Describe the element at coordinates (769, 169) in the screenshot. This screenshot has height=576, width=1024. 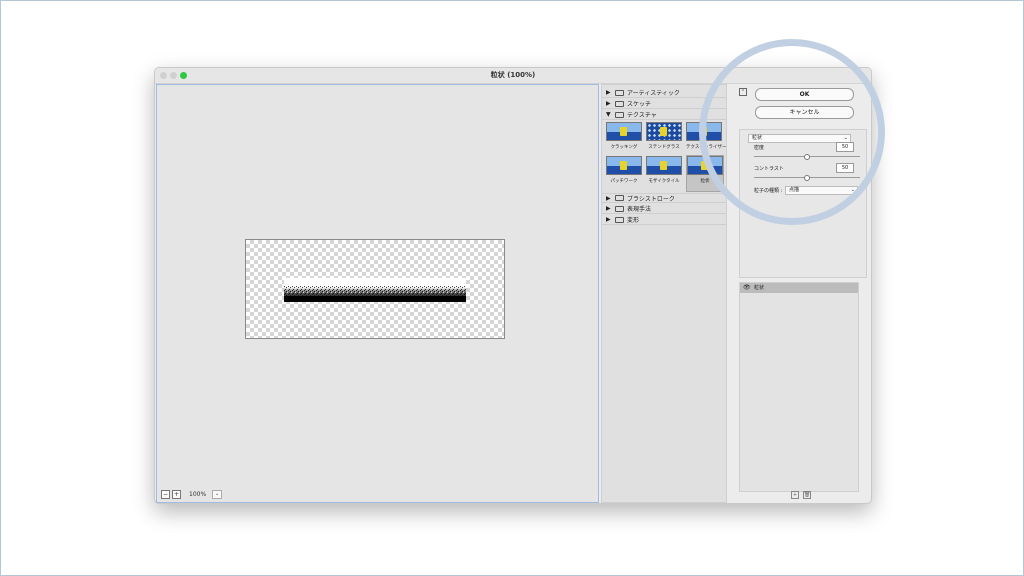
I see `contrast-label: コントラスト` at that location.